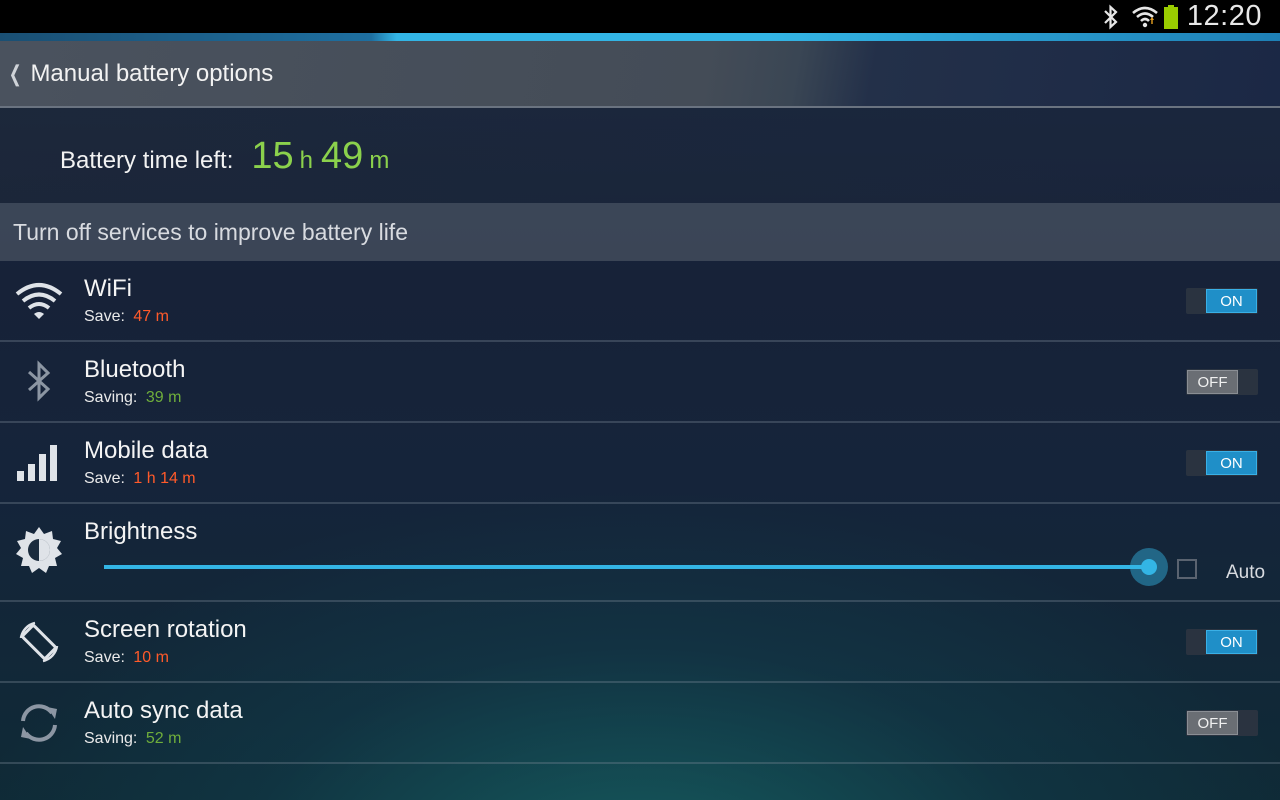 The width and height of the screenshot is (1280, 800). I want to click on brightness-auto-label: Auto, so click(1246, 572).